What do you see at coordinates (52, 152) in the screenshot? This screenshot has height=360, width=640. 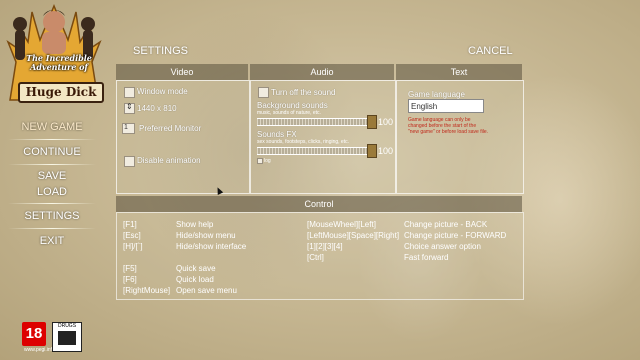 I see `menu-continue: CONTINUE` at bounding box center [52, 152].